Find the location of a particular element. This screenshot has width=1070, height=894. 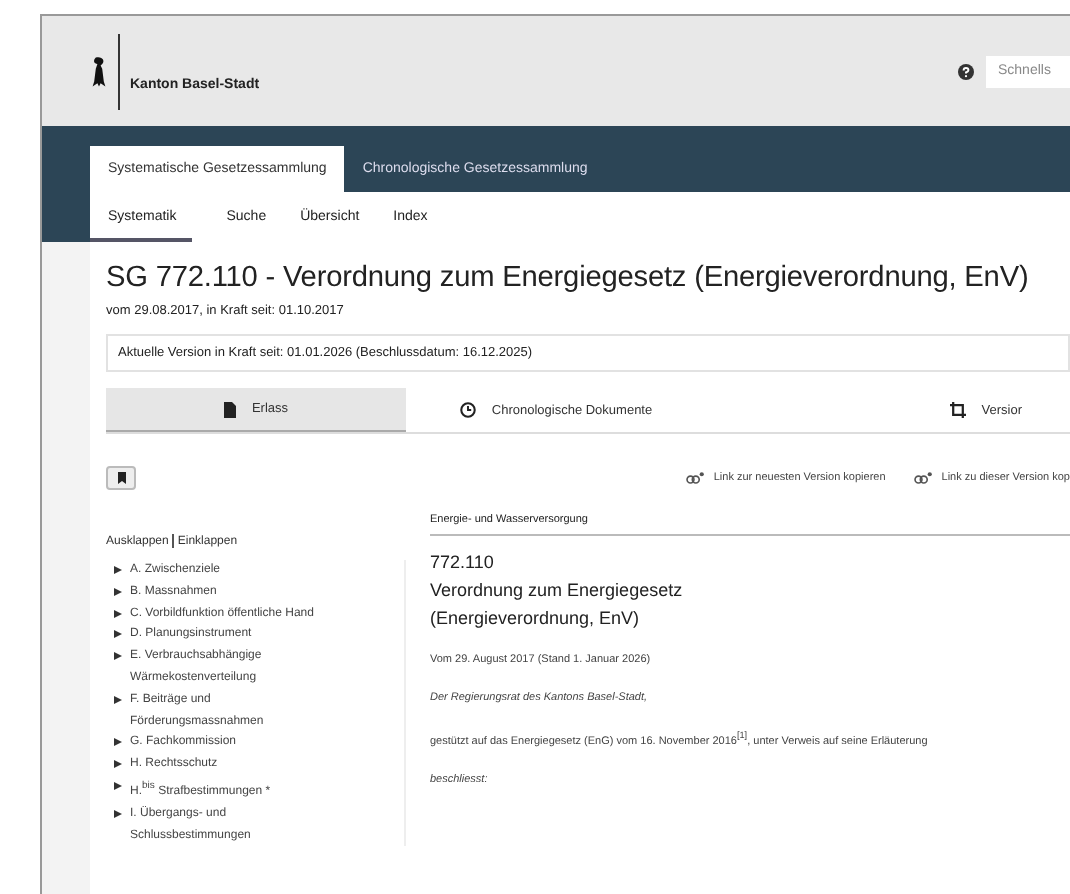

document-icon is located at coordinates (229, 409).